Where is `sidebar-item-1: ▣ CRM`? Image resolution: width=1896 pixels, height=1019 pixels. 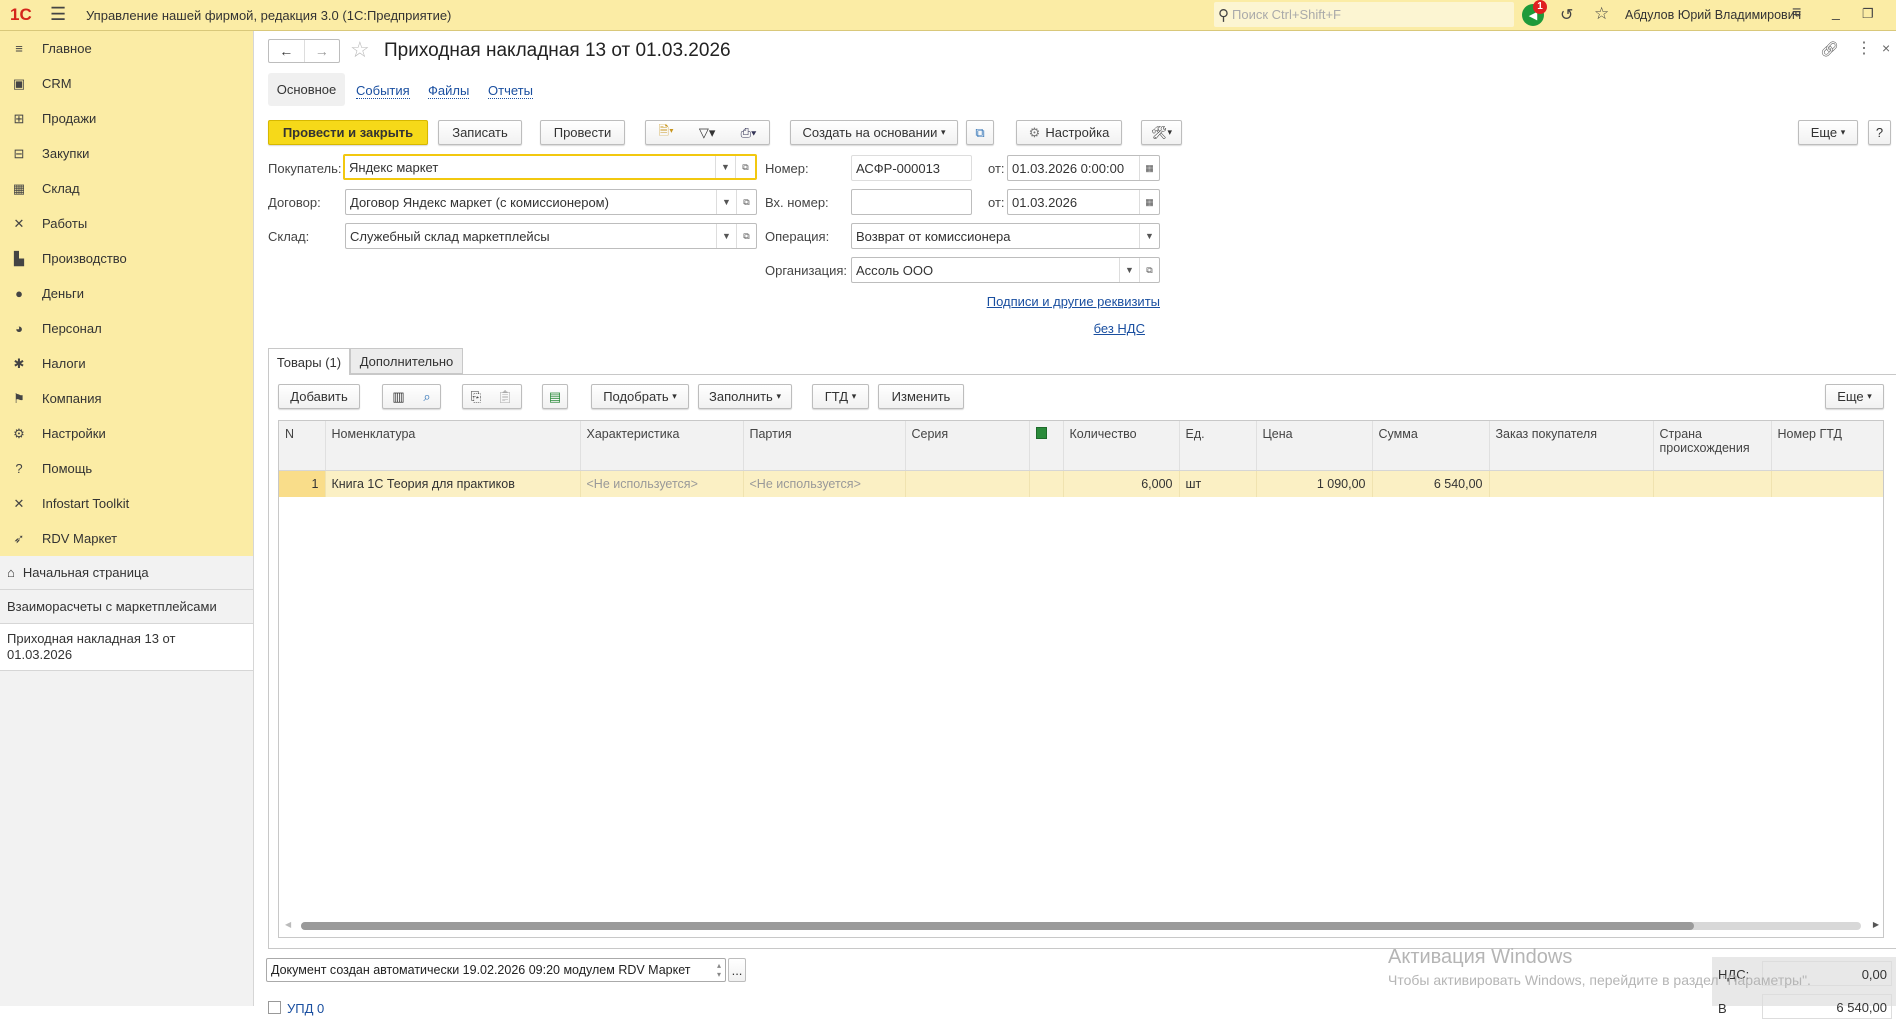
sidebar-item-1: ▣ CRM is located at coordinates (126, 83).